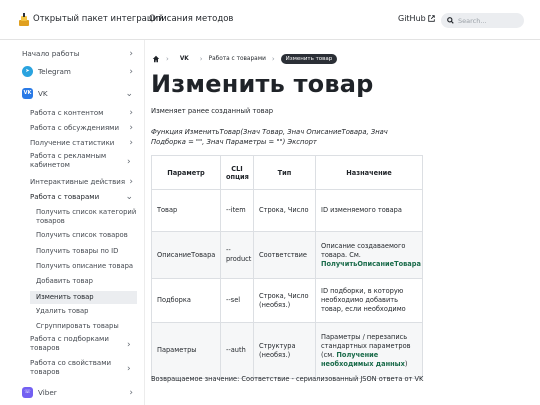  Describe the element at coordinates (186, 210) in the screenshot. I see `param-name: Товар` at that location.